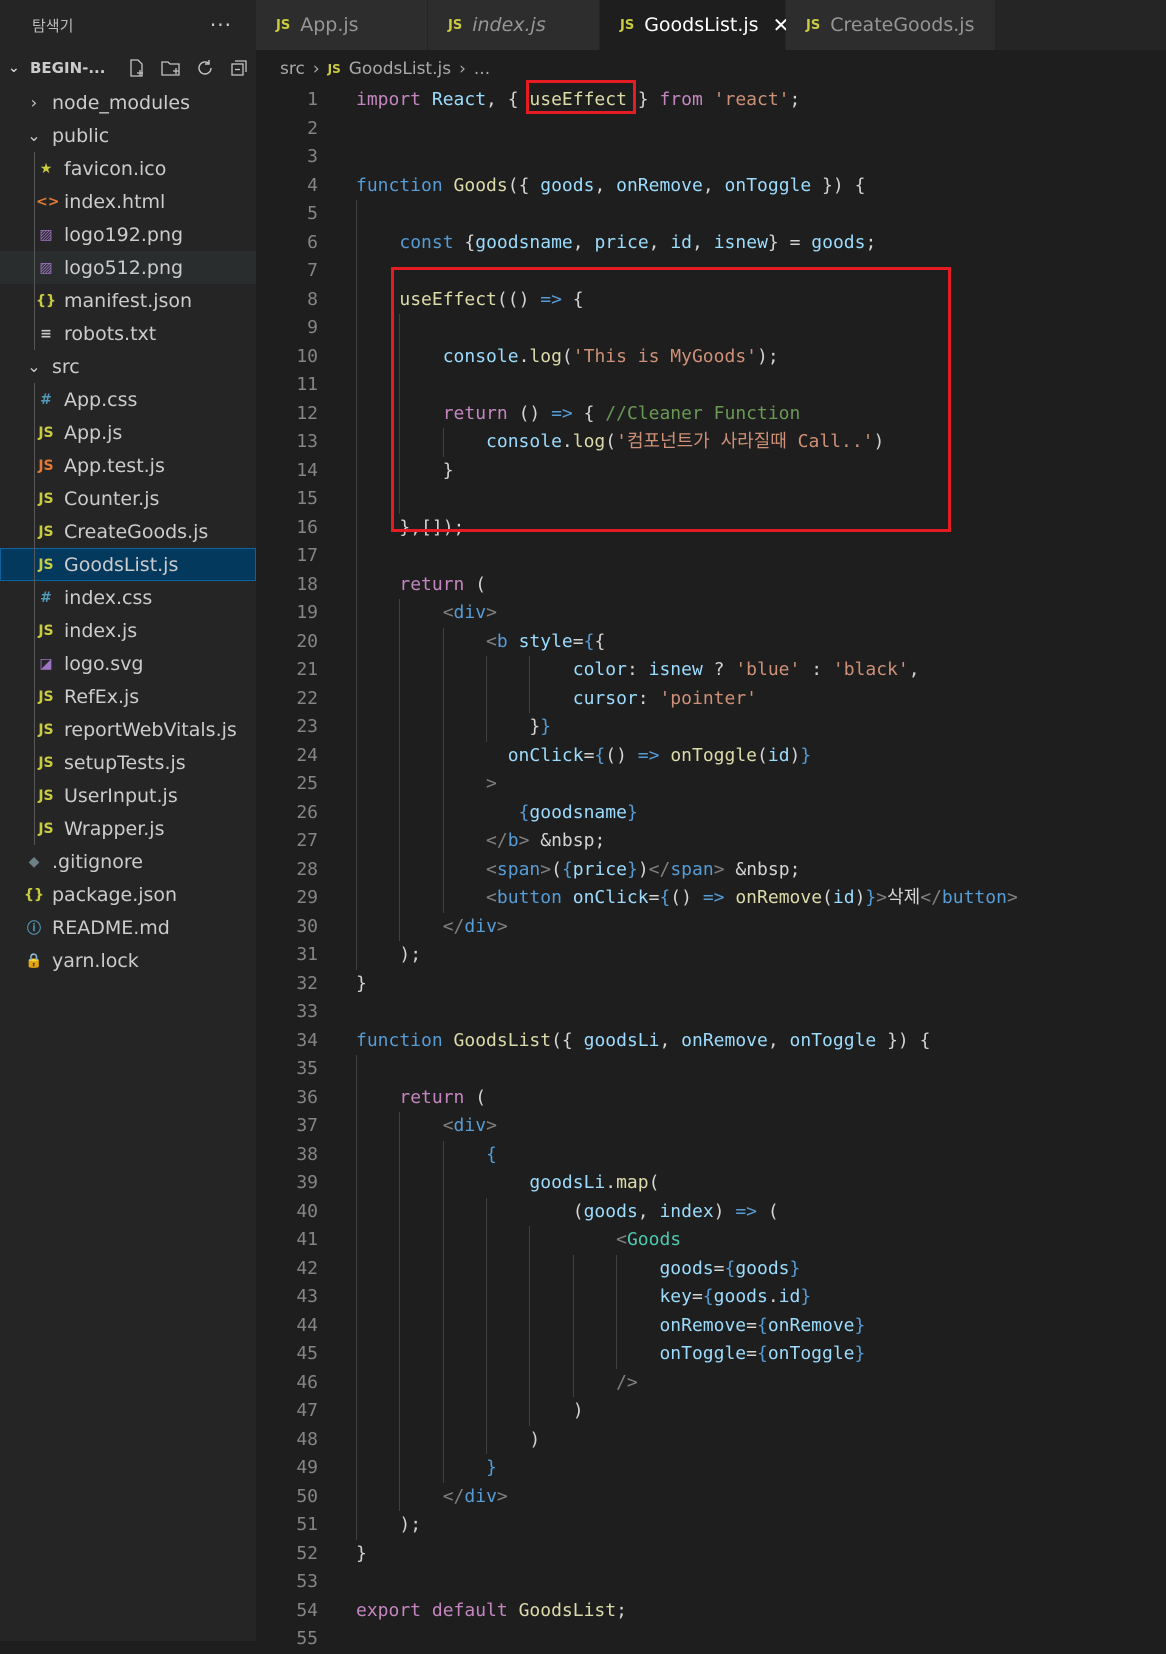  Describe the element at coordinates (128, 597) in the screenshot. I see `tree-file: # index.css` at that location.